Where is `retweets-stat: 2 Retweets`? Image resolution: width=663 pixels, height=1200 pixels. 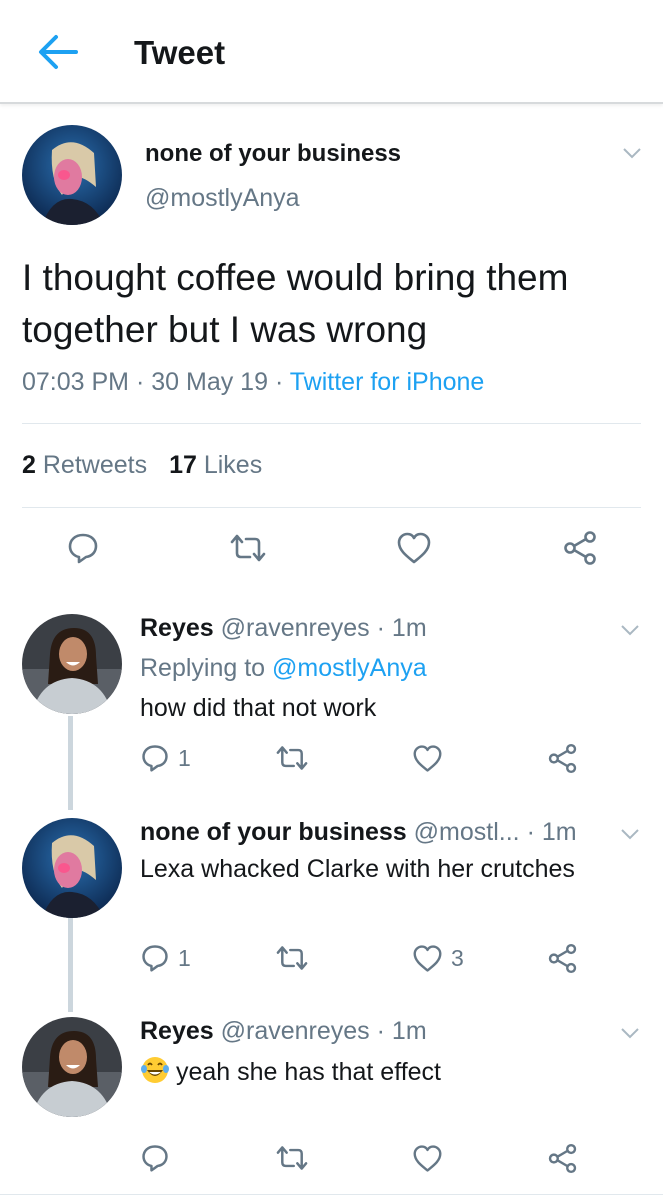
retweets-stat: 2 Retweets is located at coordinates (84, 465).